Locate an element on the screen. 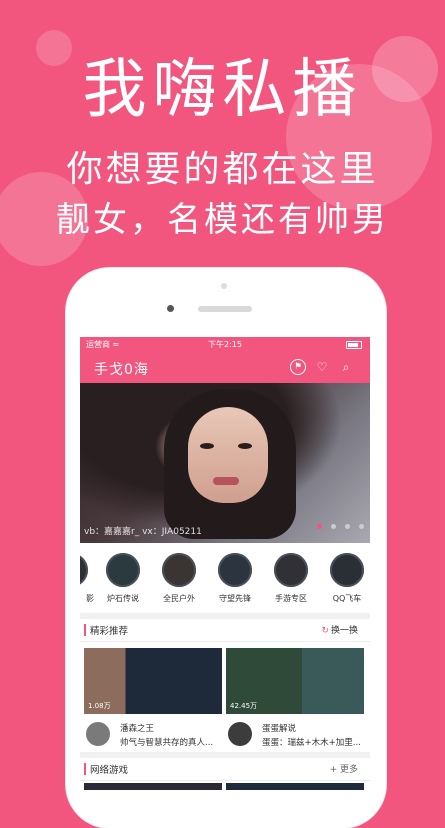 This screenshot has height=828, width=445. category-item: QQ飞车 is located at coordinates (346, 578).